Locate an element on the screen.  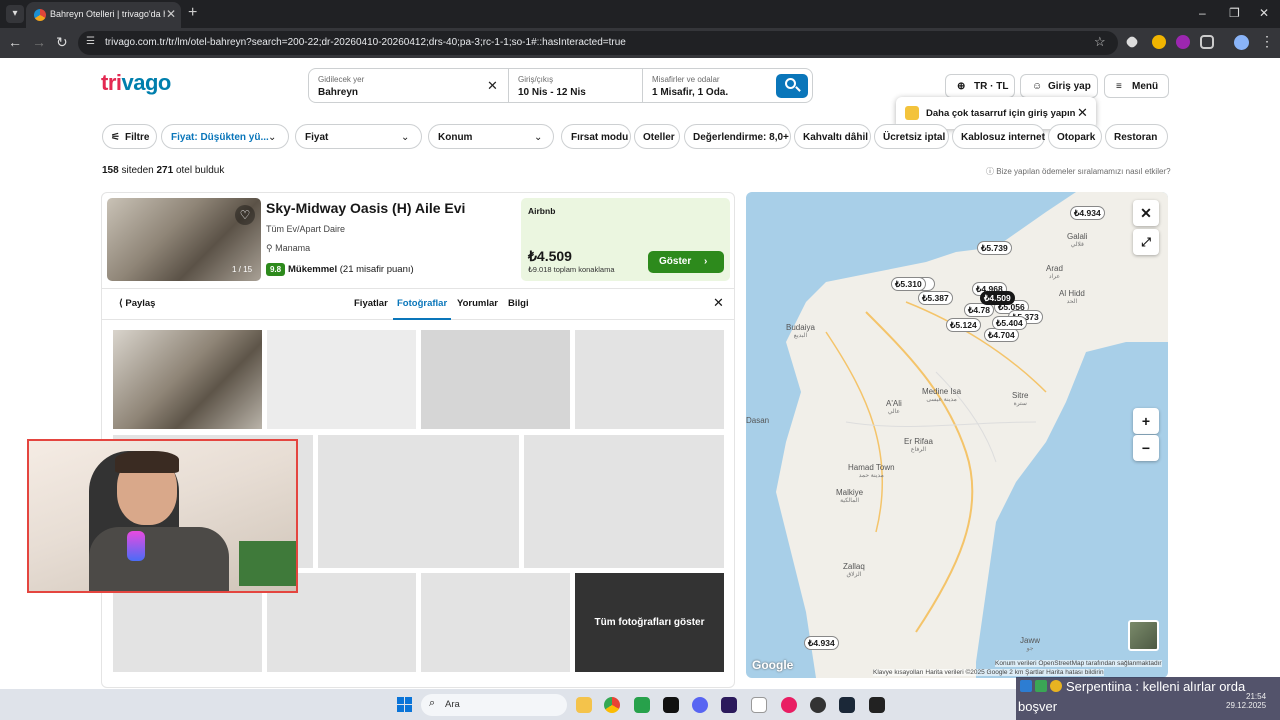
site-info-icon: ☰ is located at coordinates (90, 41).